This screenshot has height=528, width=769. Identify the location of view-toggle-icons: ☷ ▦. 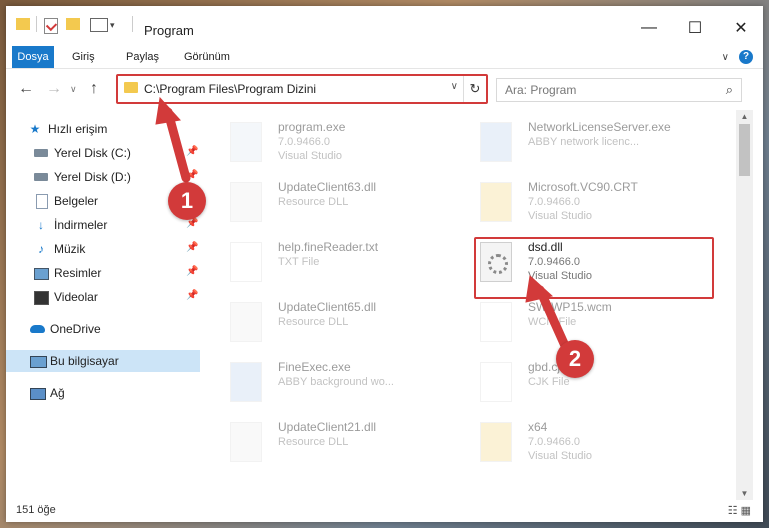
(739, 510).